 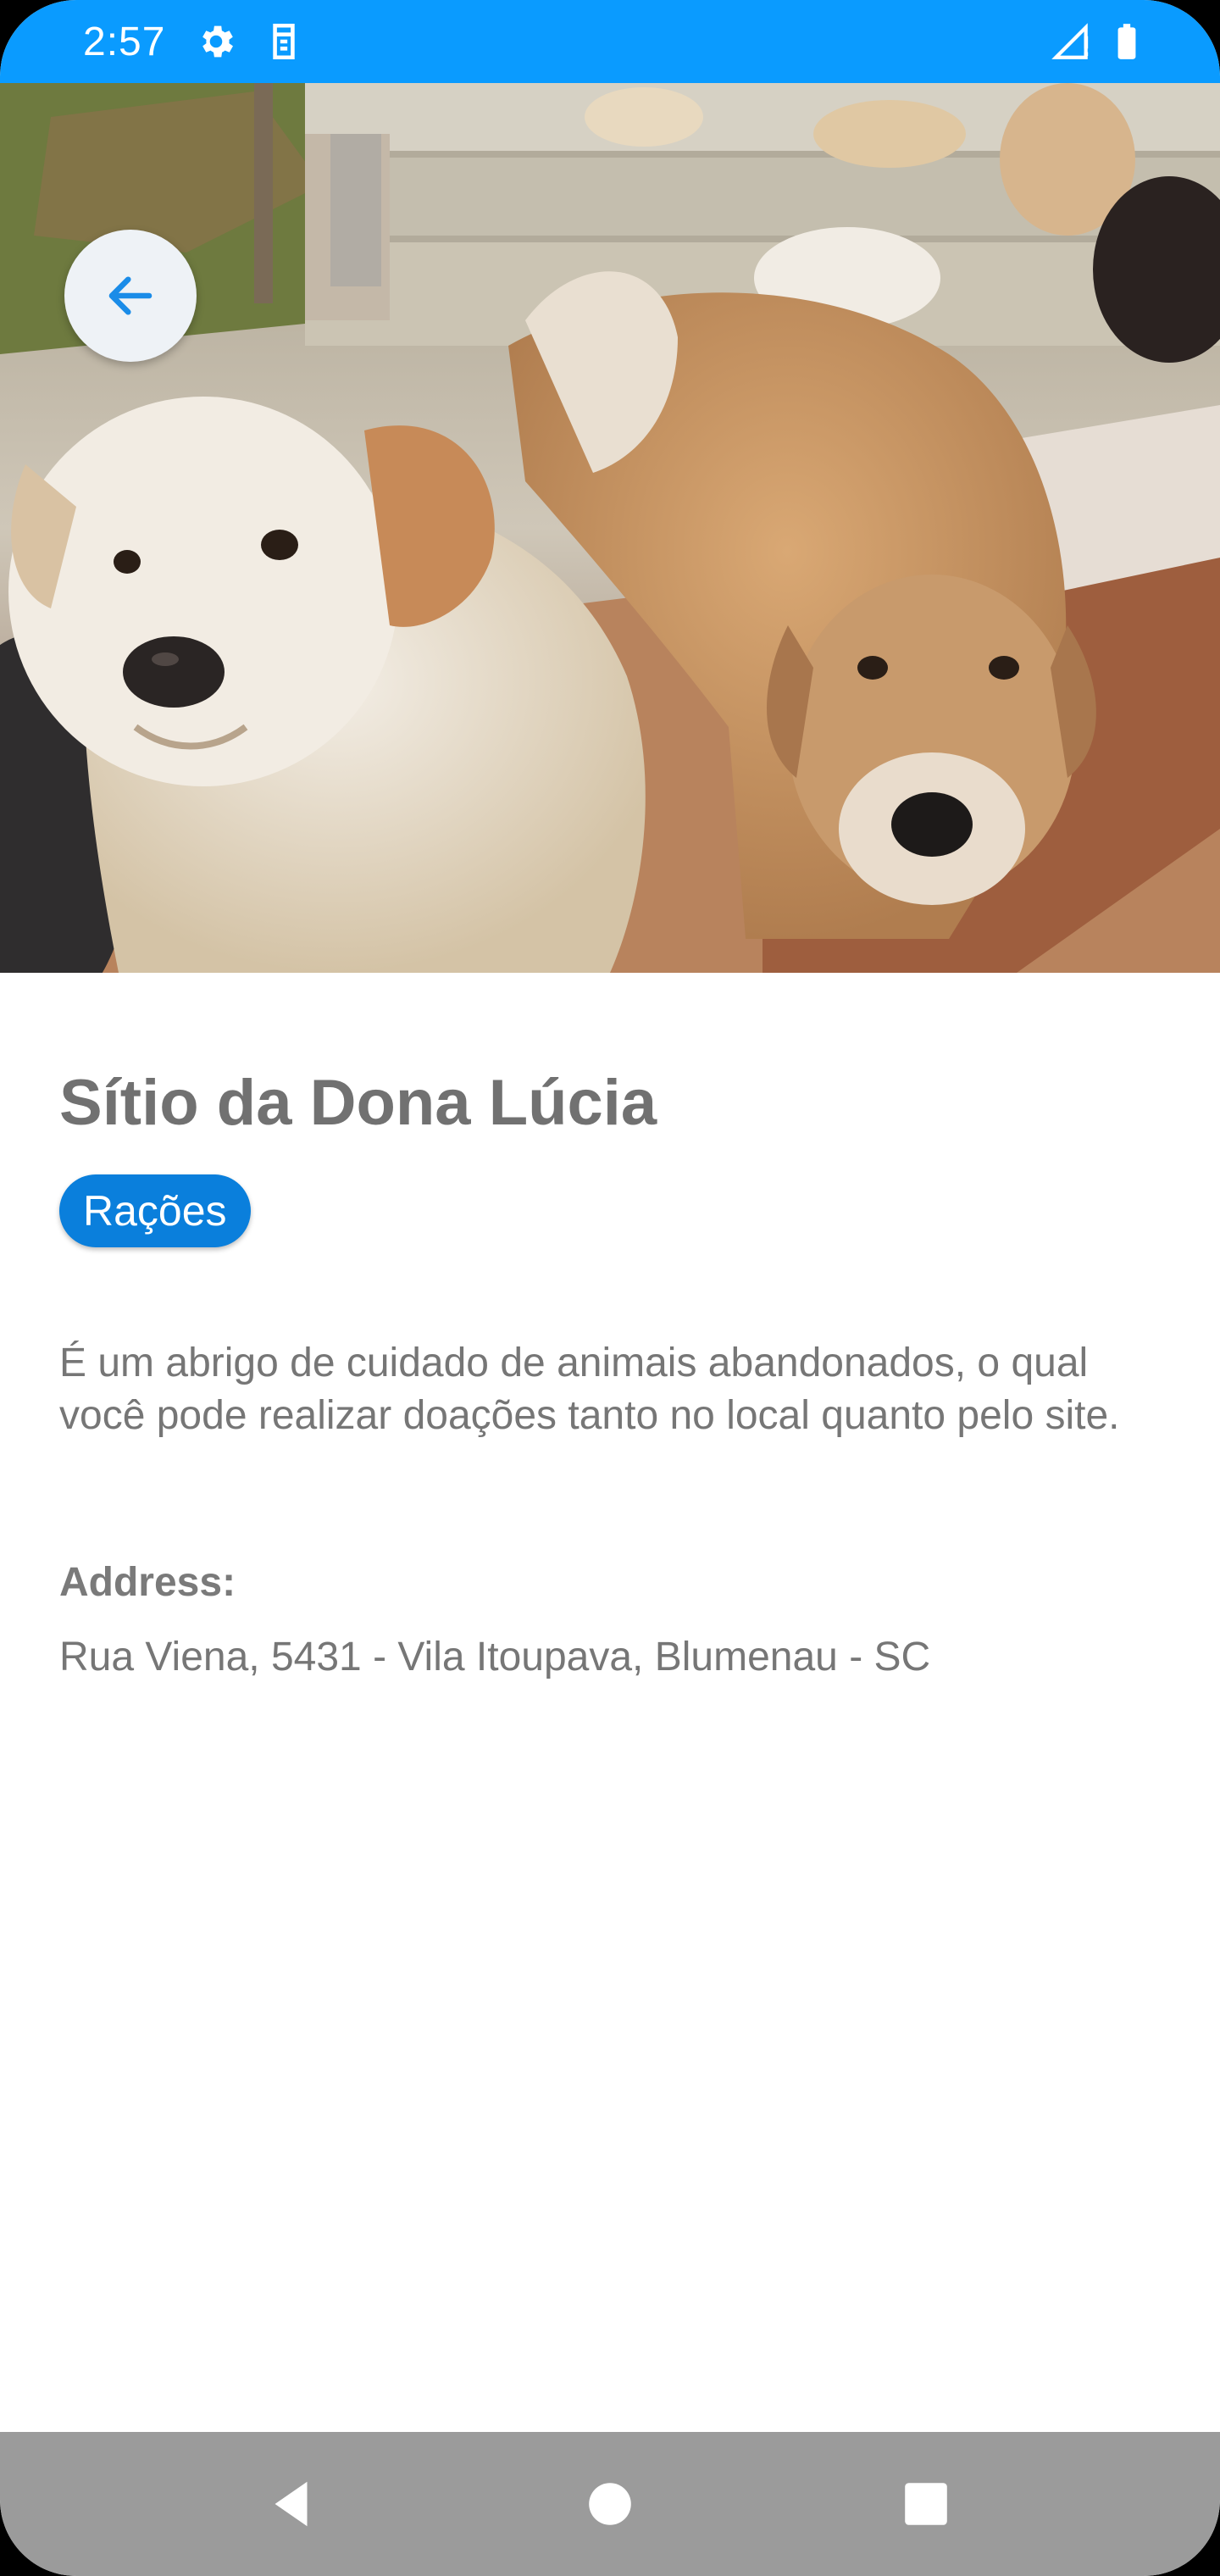 What do you see at coordinates (1126, 41) in the screenshot?
I see `battery-icon` at bounding box center [1126, 41].